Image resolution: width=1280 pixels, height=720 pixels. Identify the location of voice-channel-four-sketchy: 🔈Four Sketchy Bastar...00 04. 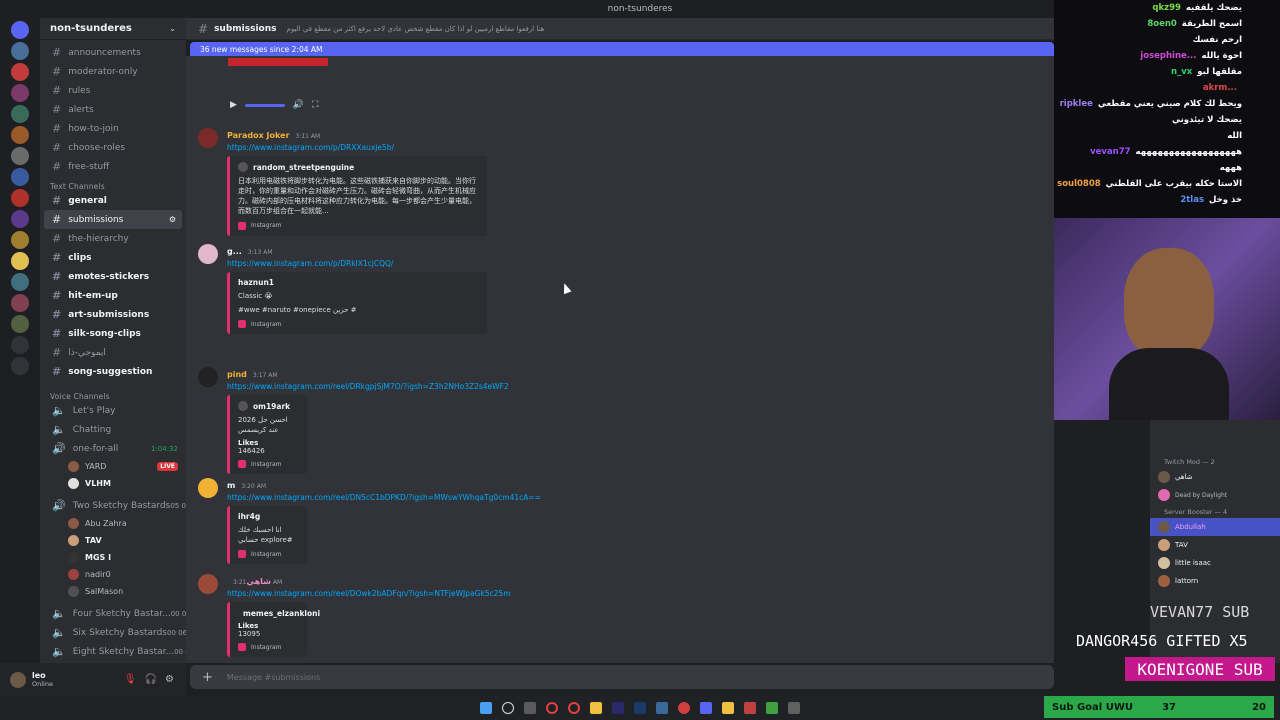
(113, 613).